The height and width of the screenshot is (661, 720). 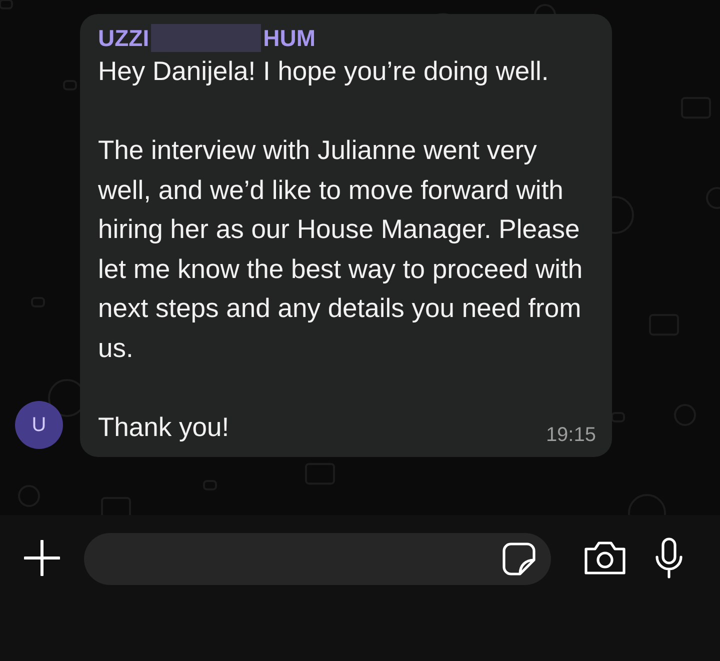 What do you see at coordinates (605, 558) in the screenshot?
I see `camera-icon` at bounding box center [605, 558].